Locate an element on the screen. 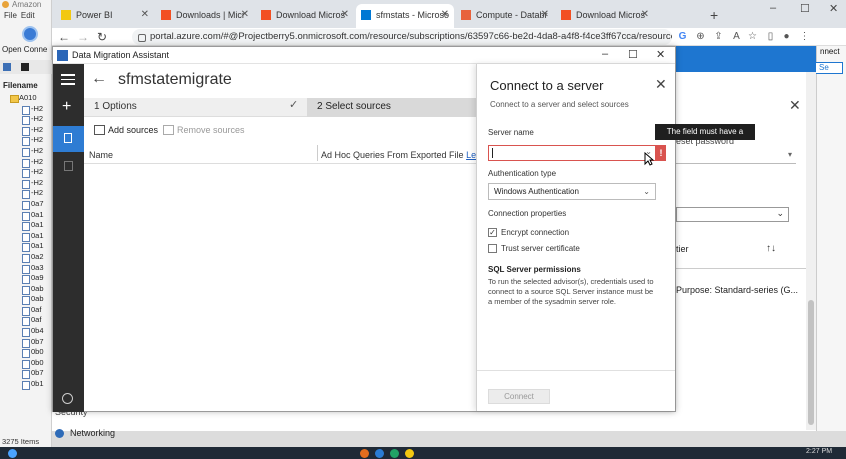 Image resolution: width=846 pixels, height=459 pixels. file-list-item: 0b1 is located at coordinates (26, 384).